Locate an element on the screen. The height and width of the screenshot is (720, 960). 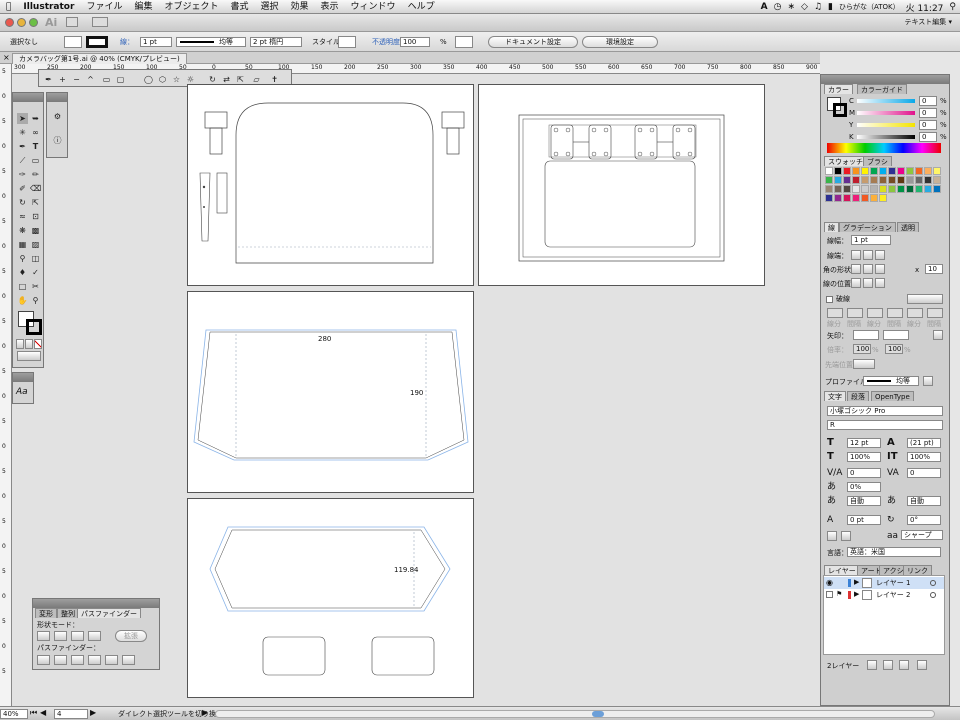
brush-select: 2 pt 楕円 is located at coordinates (276, 42).